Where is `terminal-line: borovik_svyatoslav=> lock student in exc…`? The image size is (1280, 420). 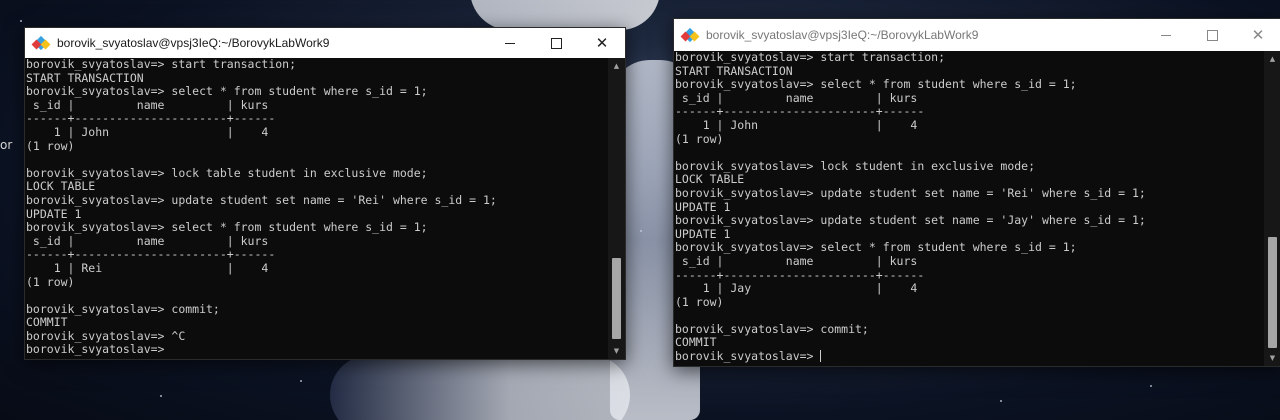
terminal-line: borovik_svyatoslav=> lock student in exc… is located at coordinates (855, 165).